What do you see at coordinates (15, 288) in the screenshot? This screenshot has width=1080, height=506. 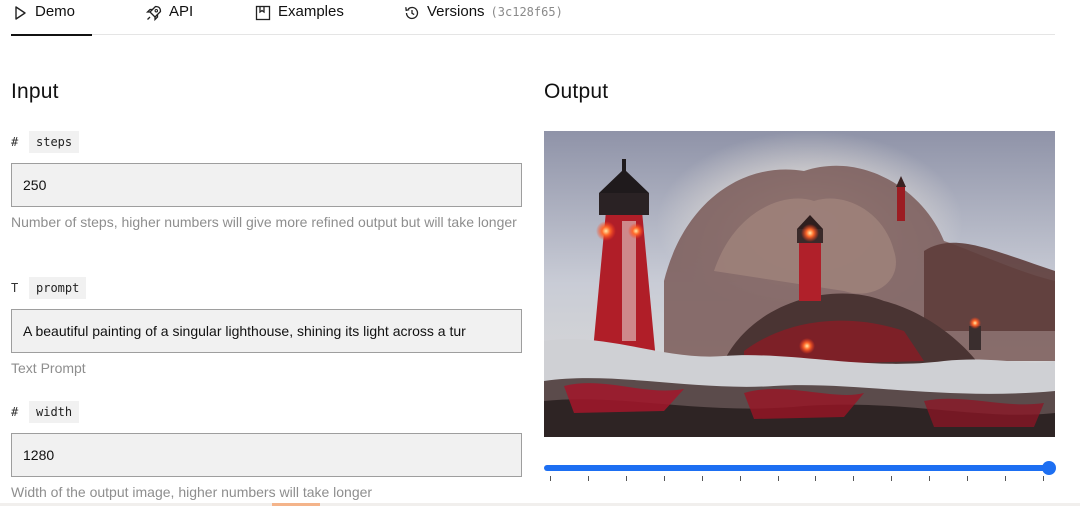 I see `text-type-icon: T` at bounding box center [15, 288].